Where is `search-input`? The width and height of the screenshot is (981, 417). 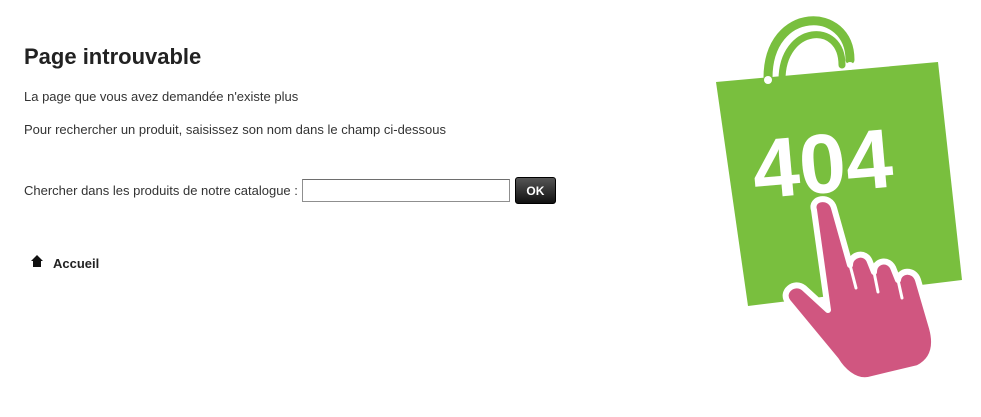 search-input is located at coordinates (405, 190).